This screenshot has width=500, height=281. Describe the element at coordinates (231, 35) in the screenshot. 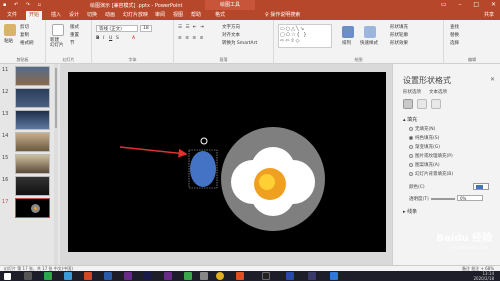

I see `align-text-button: 对齐文本` at that location.